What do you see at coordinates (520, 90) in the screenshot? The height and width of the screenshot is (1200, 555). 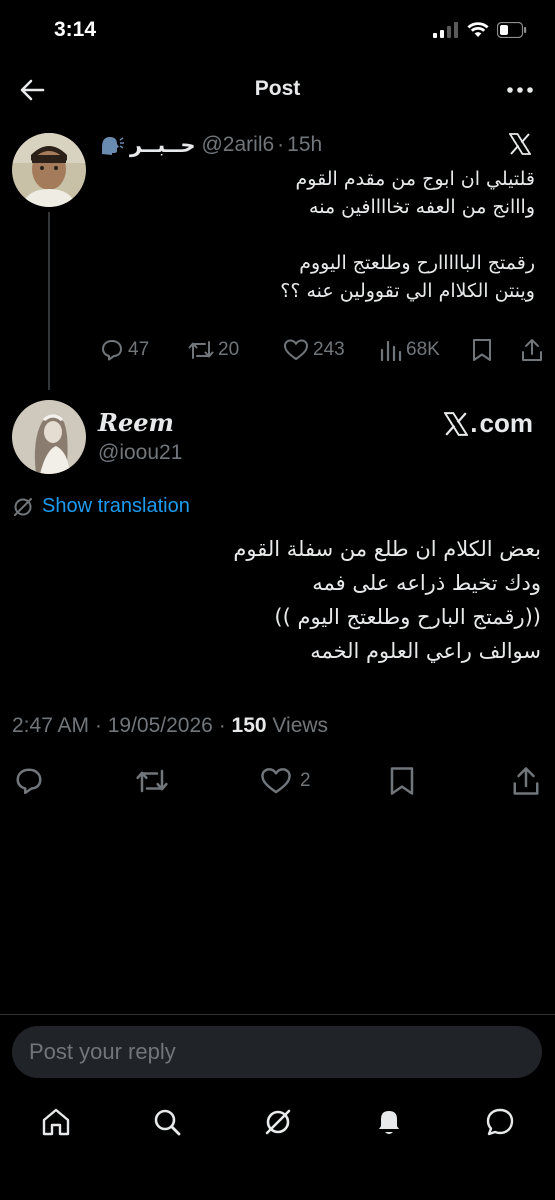 I see `more-icon` at bounding box center [520, 90].